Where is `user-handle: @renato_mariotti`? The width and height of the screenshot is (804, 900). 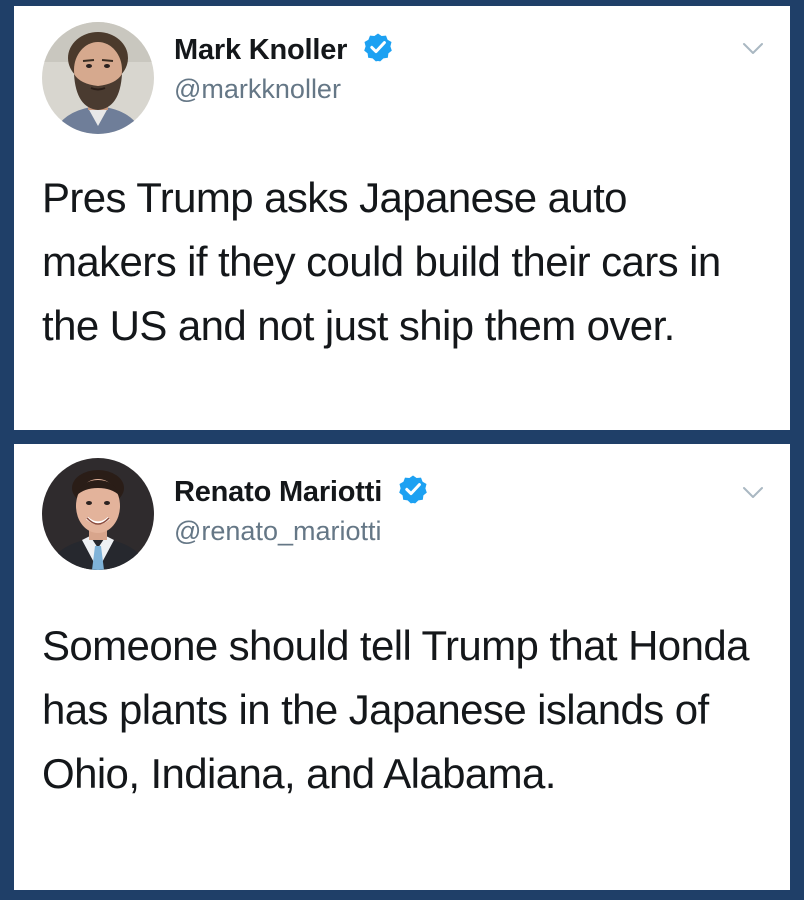 user-handle: @renato_mariotti is located at coordinates (278, 531).